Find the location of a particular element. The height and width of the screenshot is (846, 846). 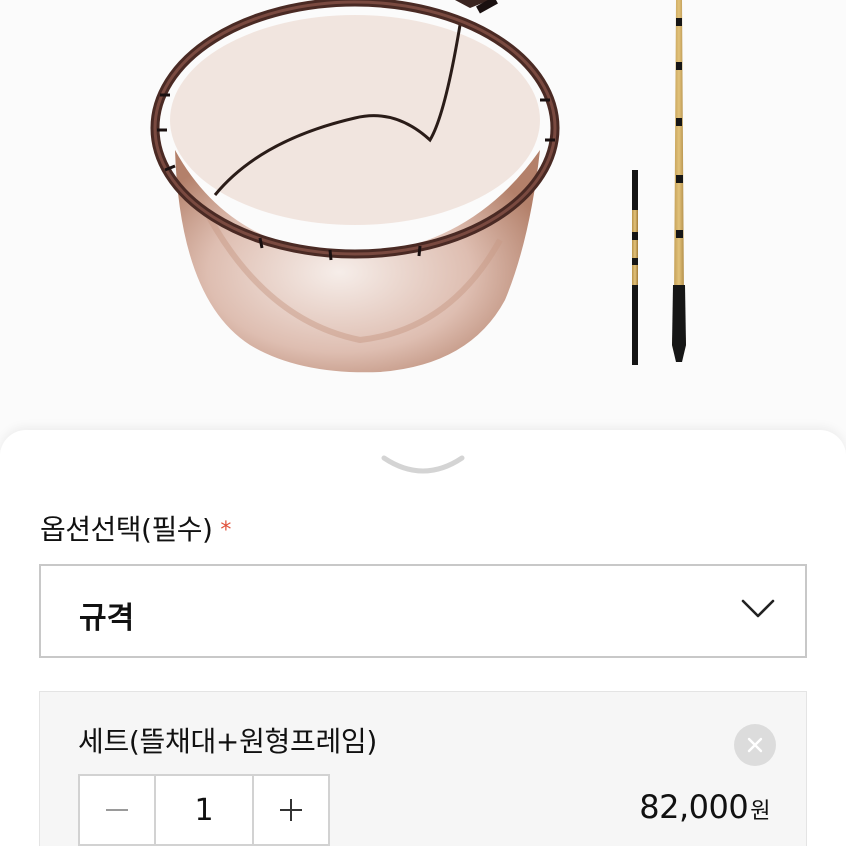

quantity-value: 1 is located at coordinates (204, 810).